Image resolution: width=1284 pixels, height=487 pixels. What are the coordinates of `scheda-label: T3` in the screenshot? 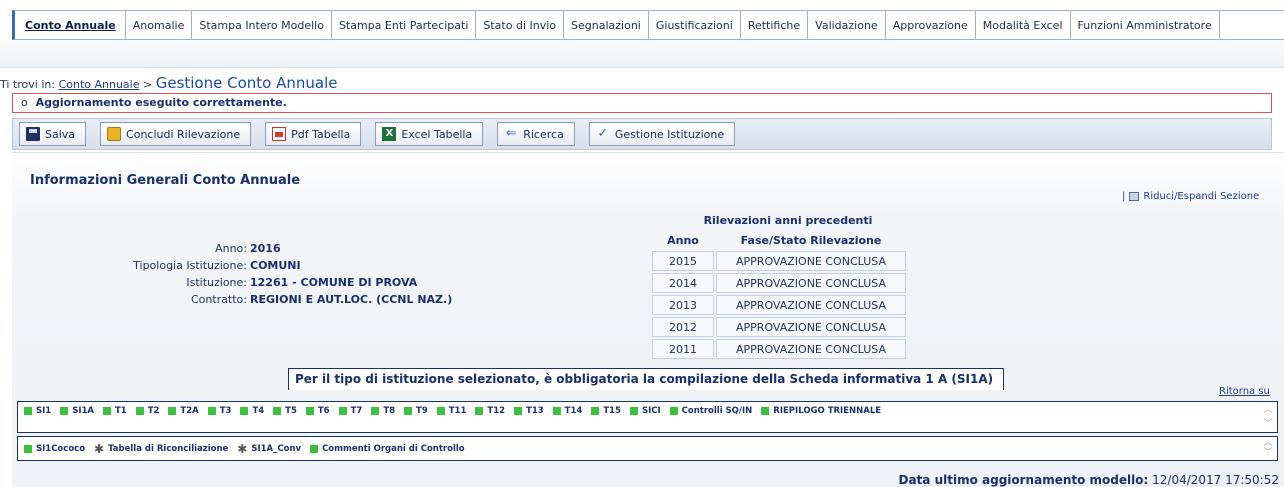 It's located at (225, 411).